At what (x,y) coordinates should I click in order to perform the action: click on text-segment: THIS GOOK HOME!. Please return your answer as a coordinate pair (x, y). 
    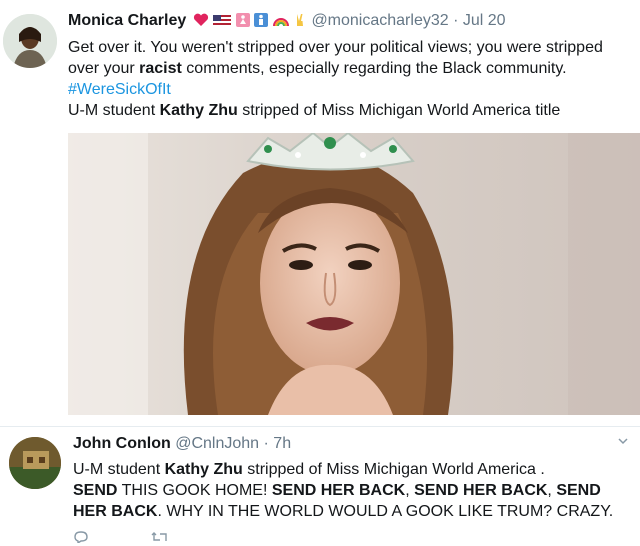
    Looking at the image, I should click on (194, 490).